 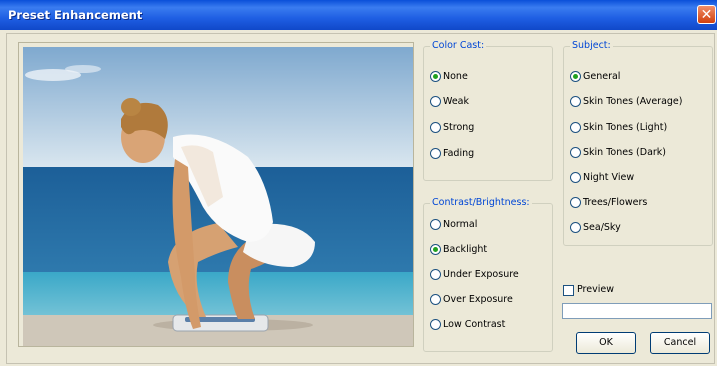 What do you see at coordinates (481, 202) in the screenshot?
I see `contrast-brightness-legend: Contrast/Brightness:` at bounding box center [481, 202].